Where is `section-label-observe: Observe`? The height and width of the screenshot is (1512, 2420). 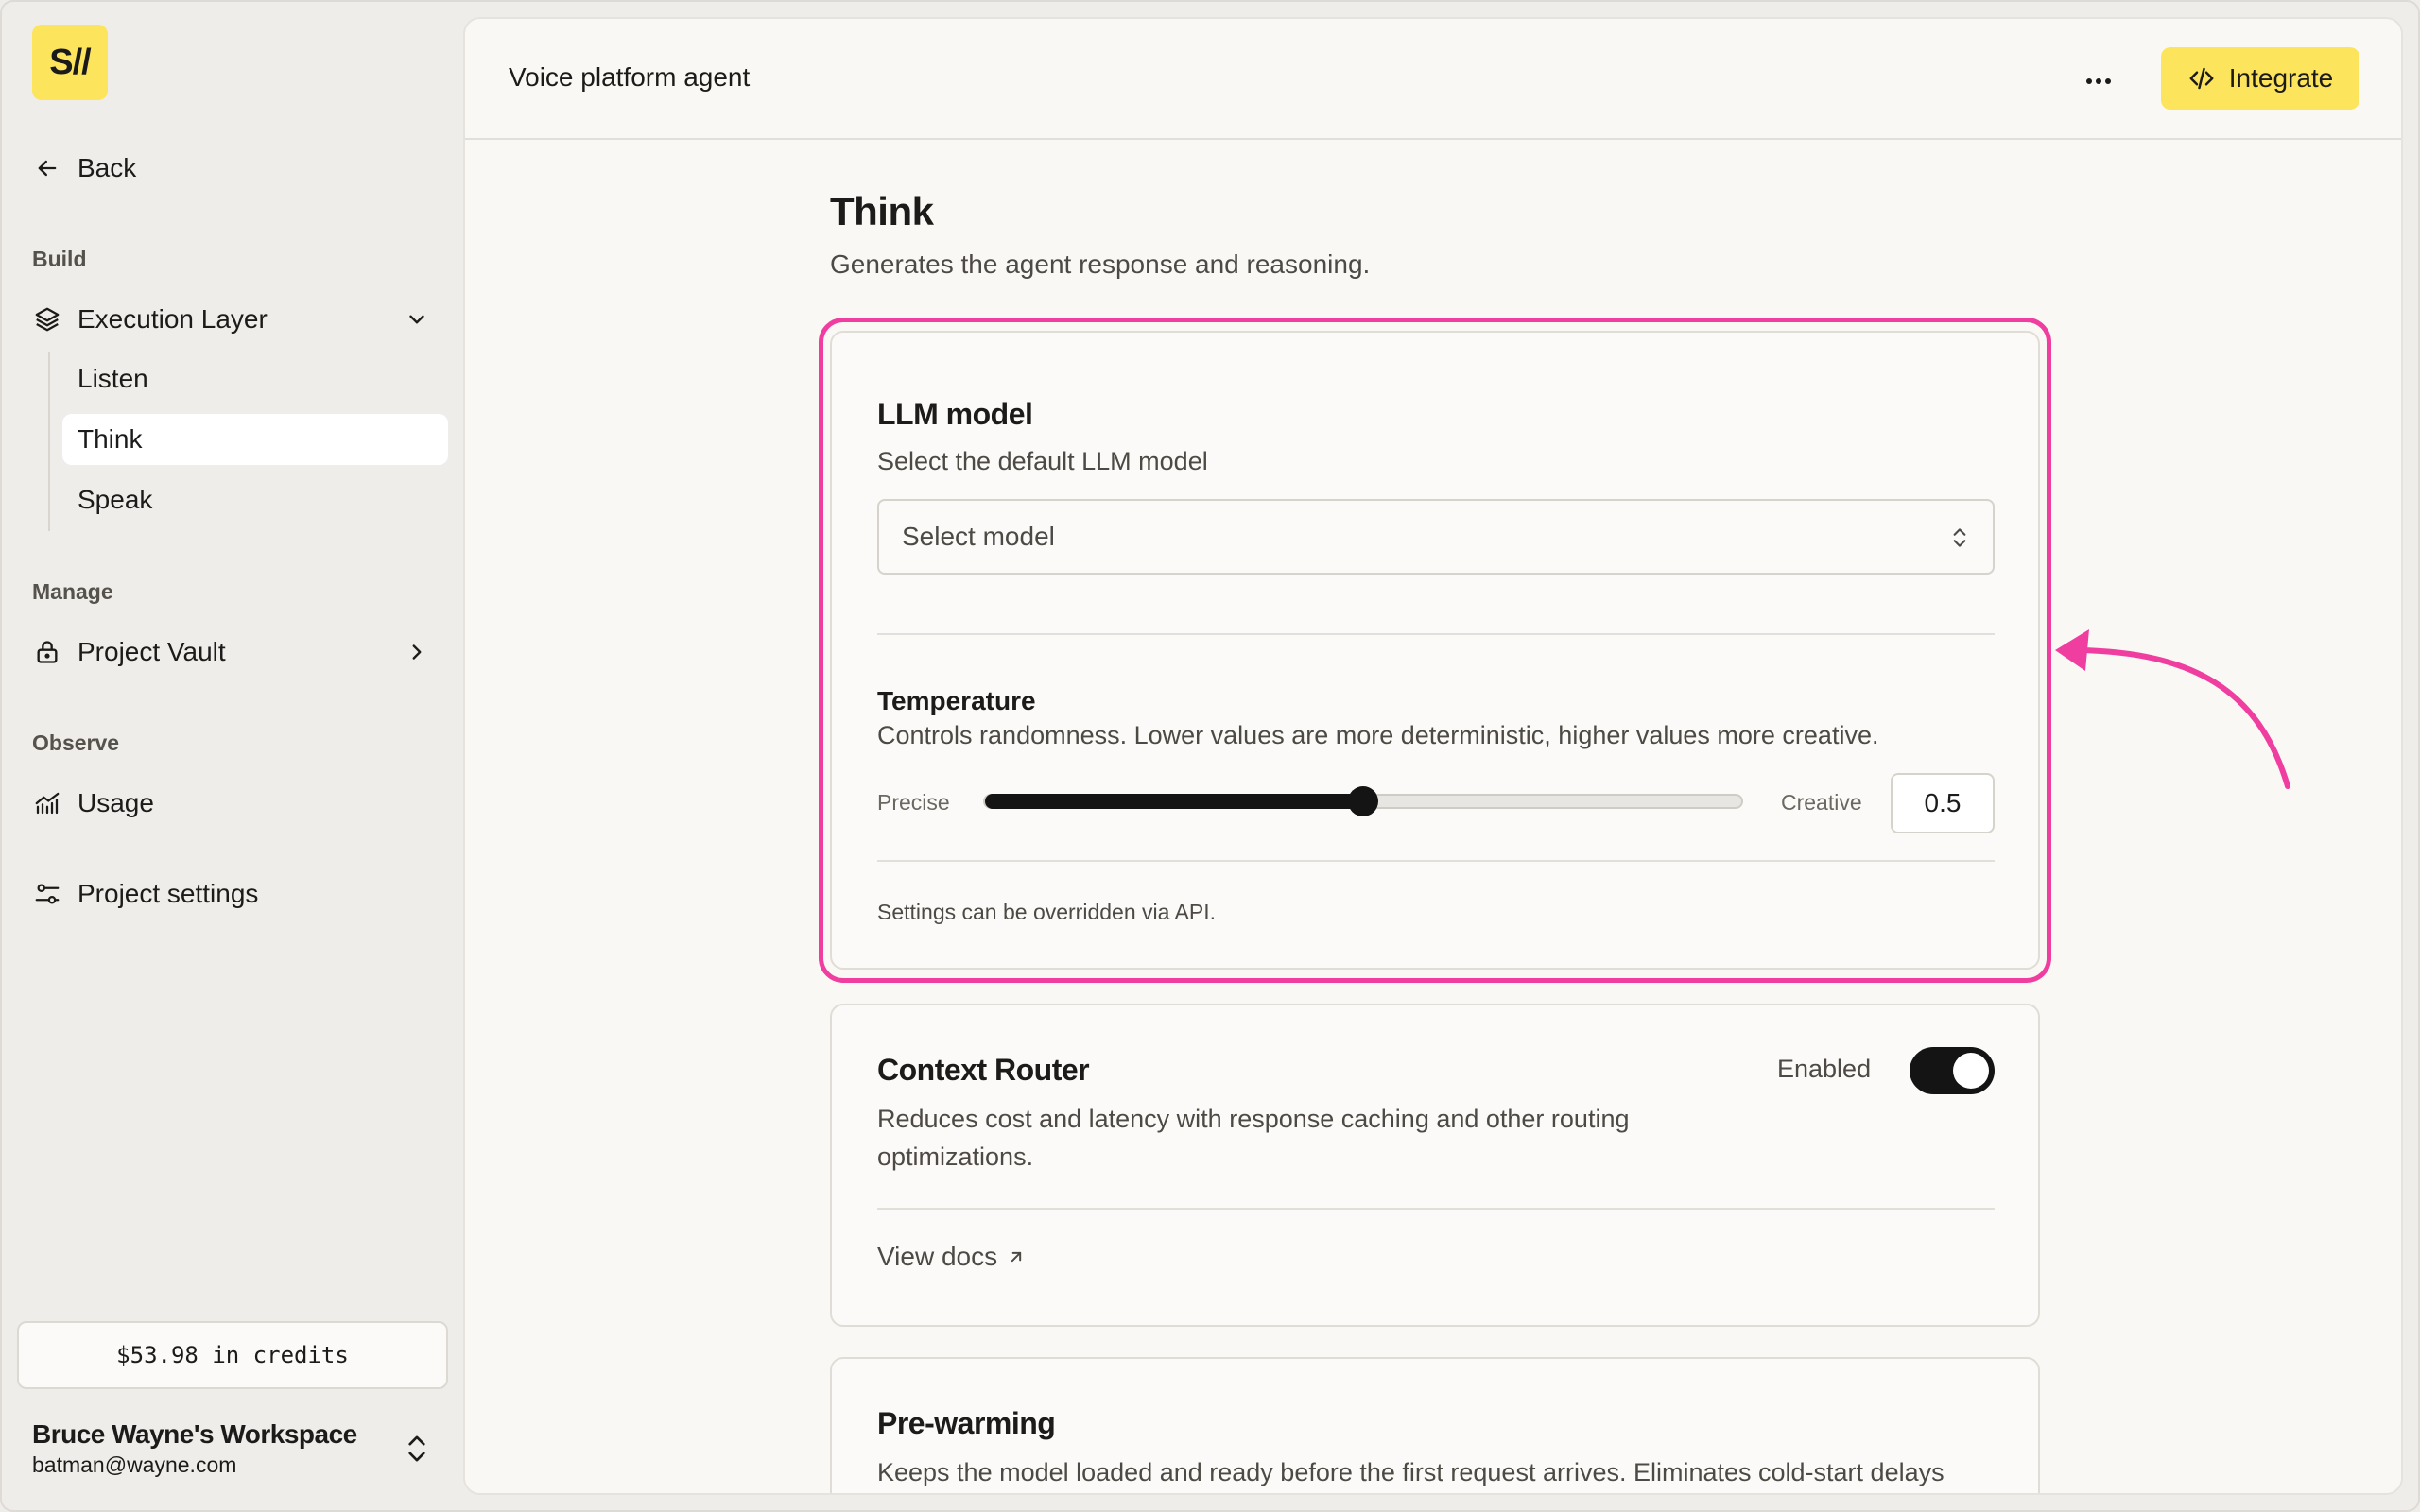
section-label-observe: Observe is located at coordinates (76, 742).